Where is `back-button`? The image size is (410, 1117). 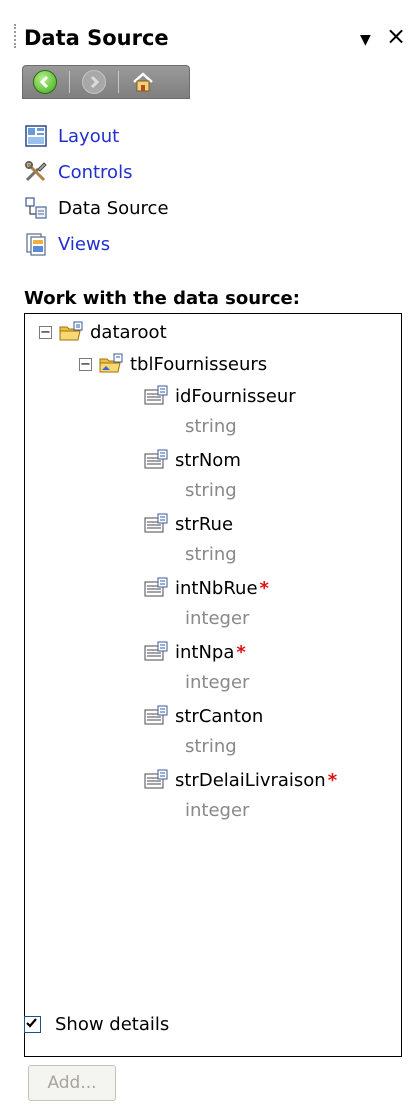 back-button is located at coordinates (45, 82).